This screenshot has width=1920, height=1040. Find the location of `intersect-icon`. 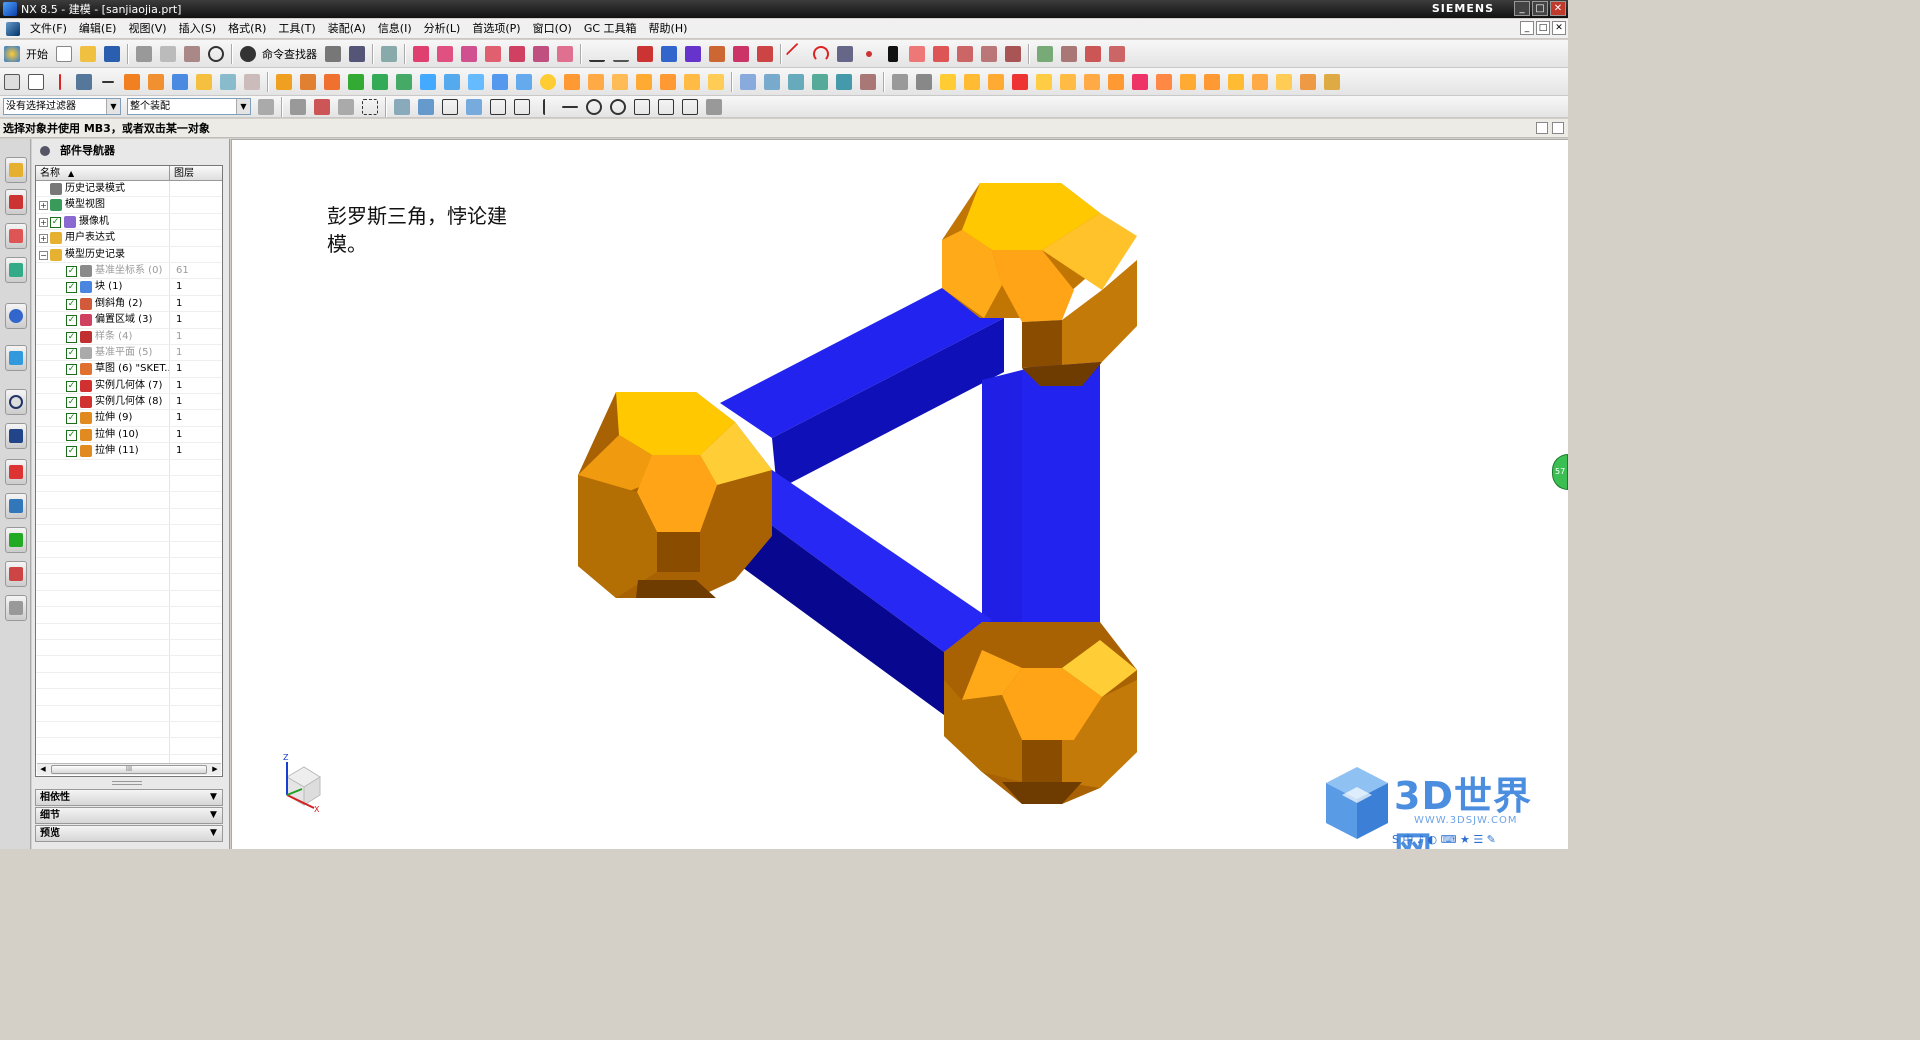

intersect-icon is located at coordinates (332, 82).